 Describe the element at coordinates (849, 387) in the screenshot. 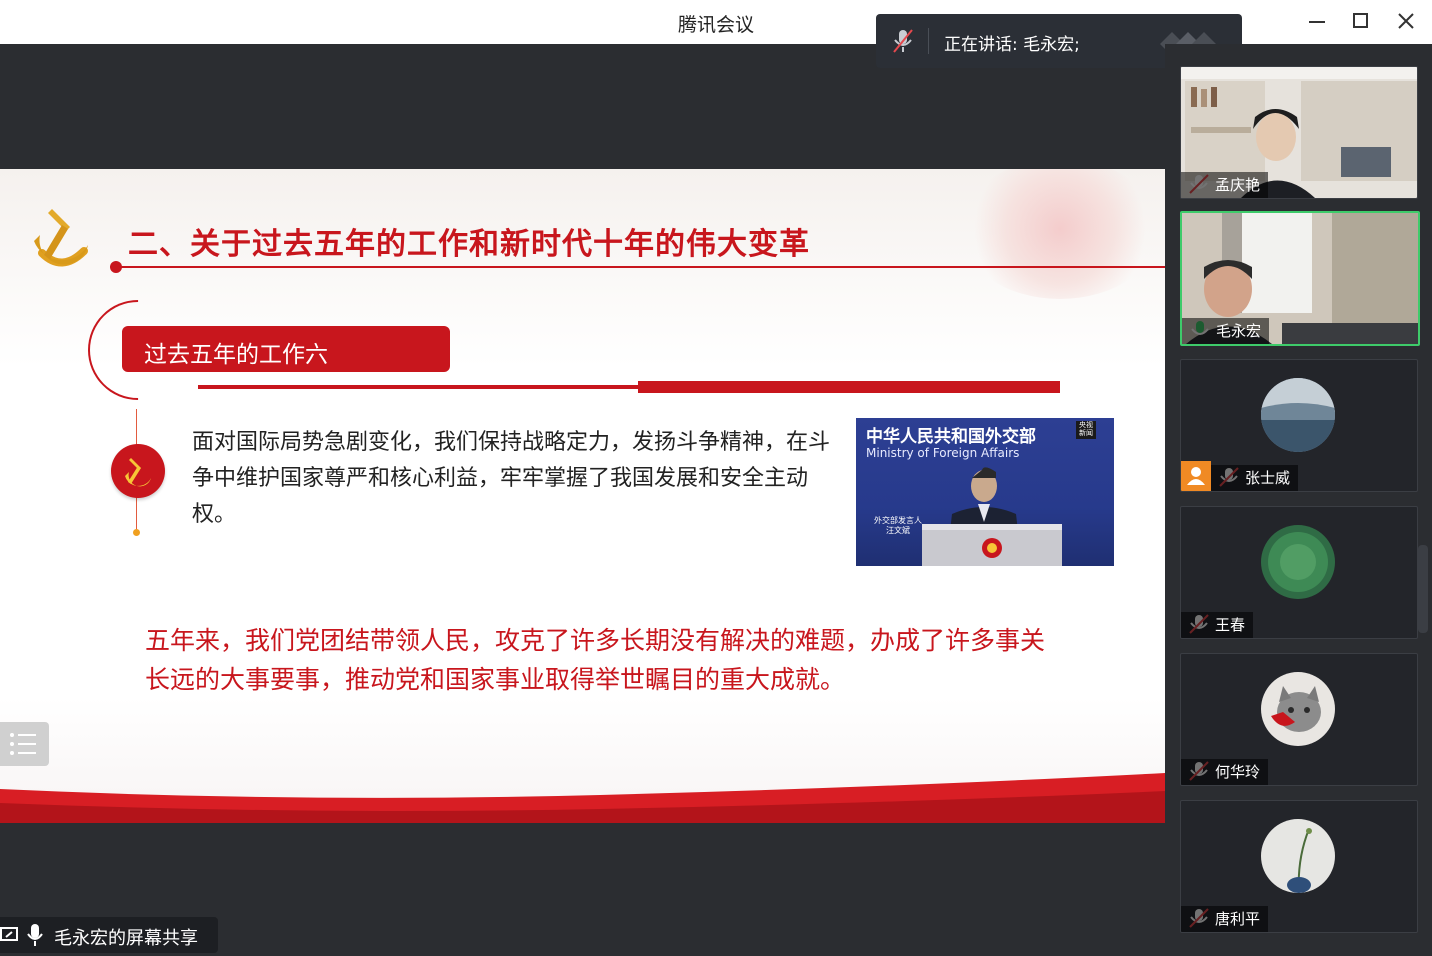

I see `section-bar-thick` at that location.